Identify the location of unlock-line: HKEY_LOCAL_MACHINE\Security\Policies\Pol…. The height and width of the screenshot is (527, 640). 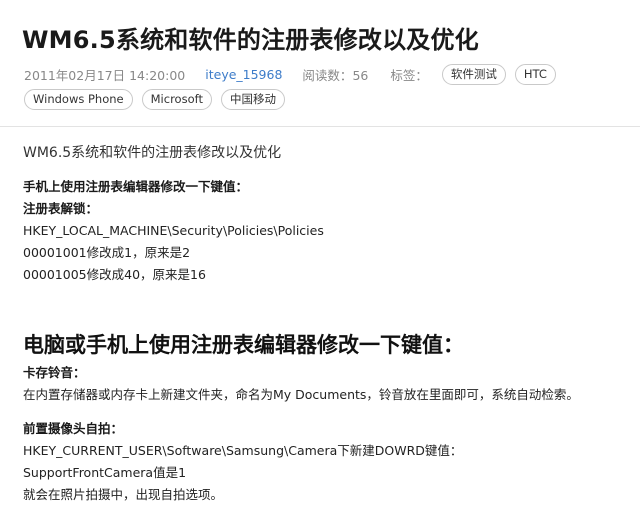
(173, 230).